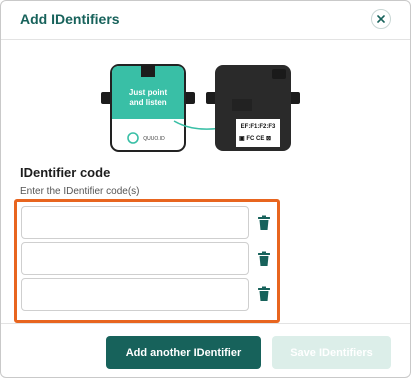 This screenshot has height=378, width=411. What do you see at coordinates (253, 108) in the screenshot?
I see `device-back-image: EF:F1:F2:F3 ▣ FC CE ⊠` at bounding box center [253, 108].